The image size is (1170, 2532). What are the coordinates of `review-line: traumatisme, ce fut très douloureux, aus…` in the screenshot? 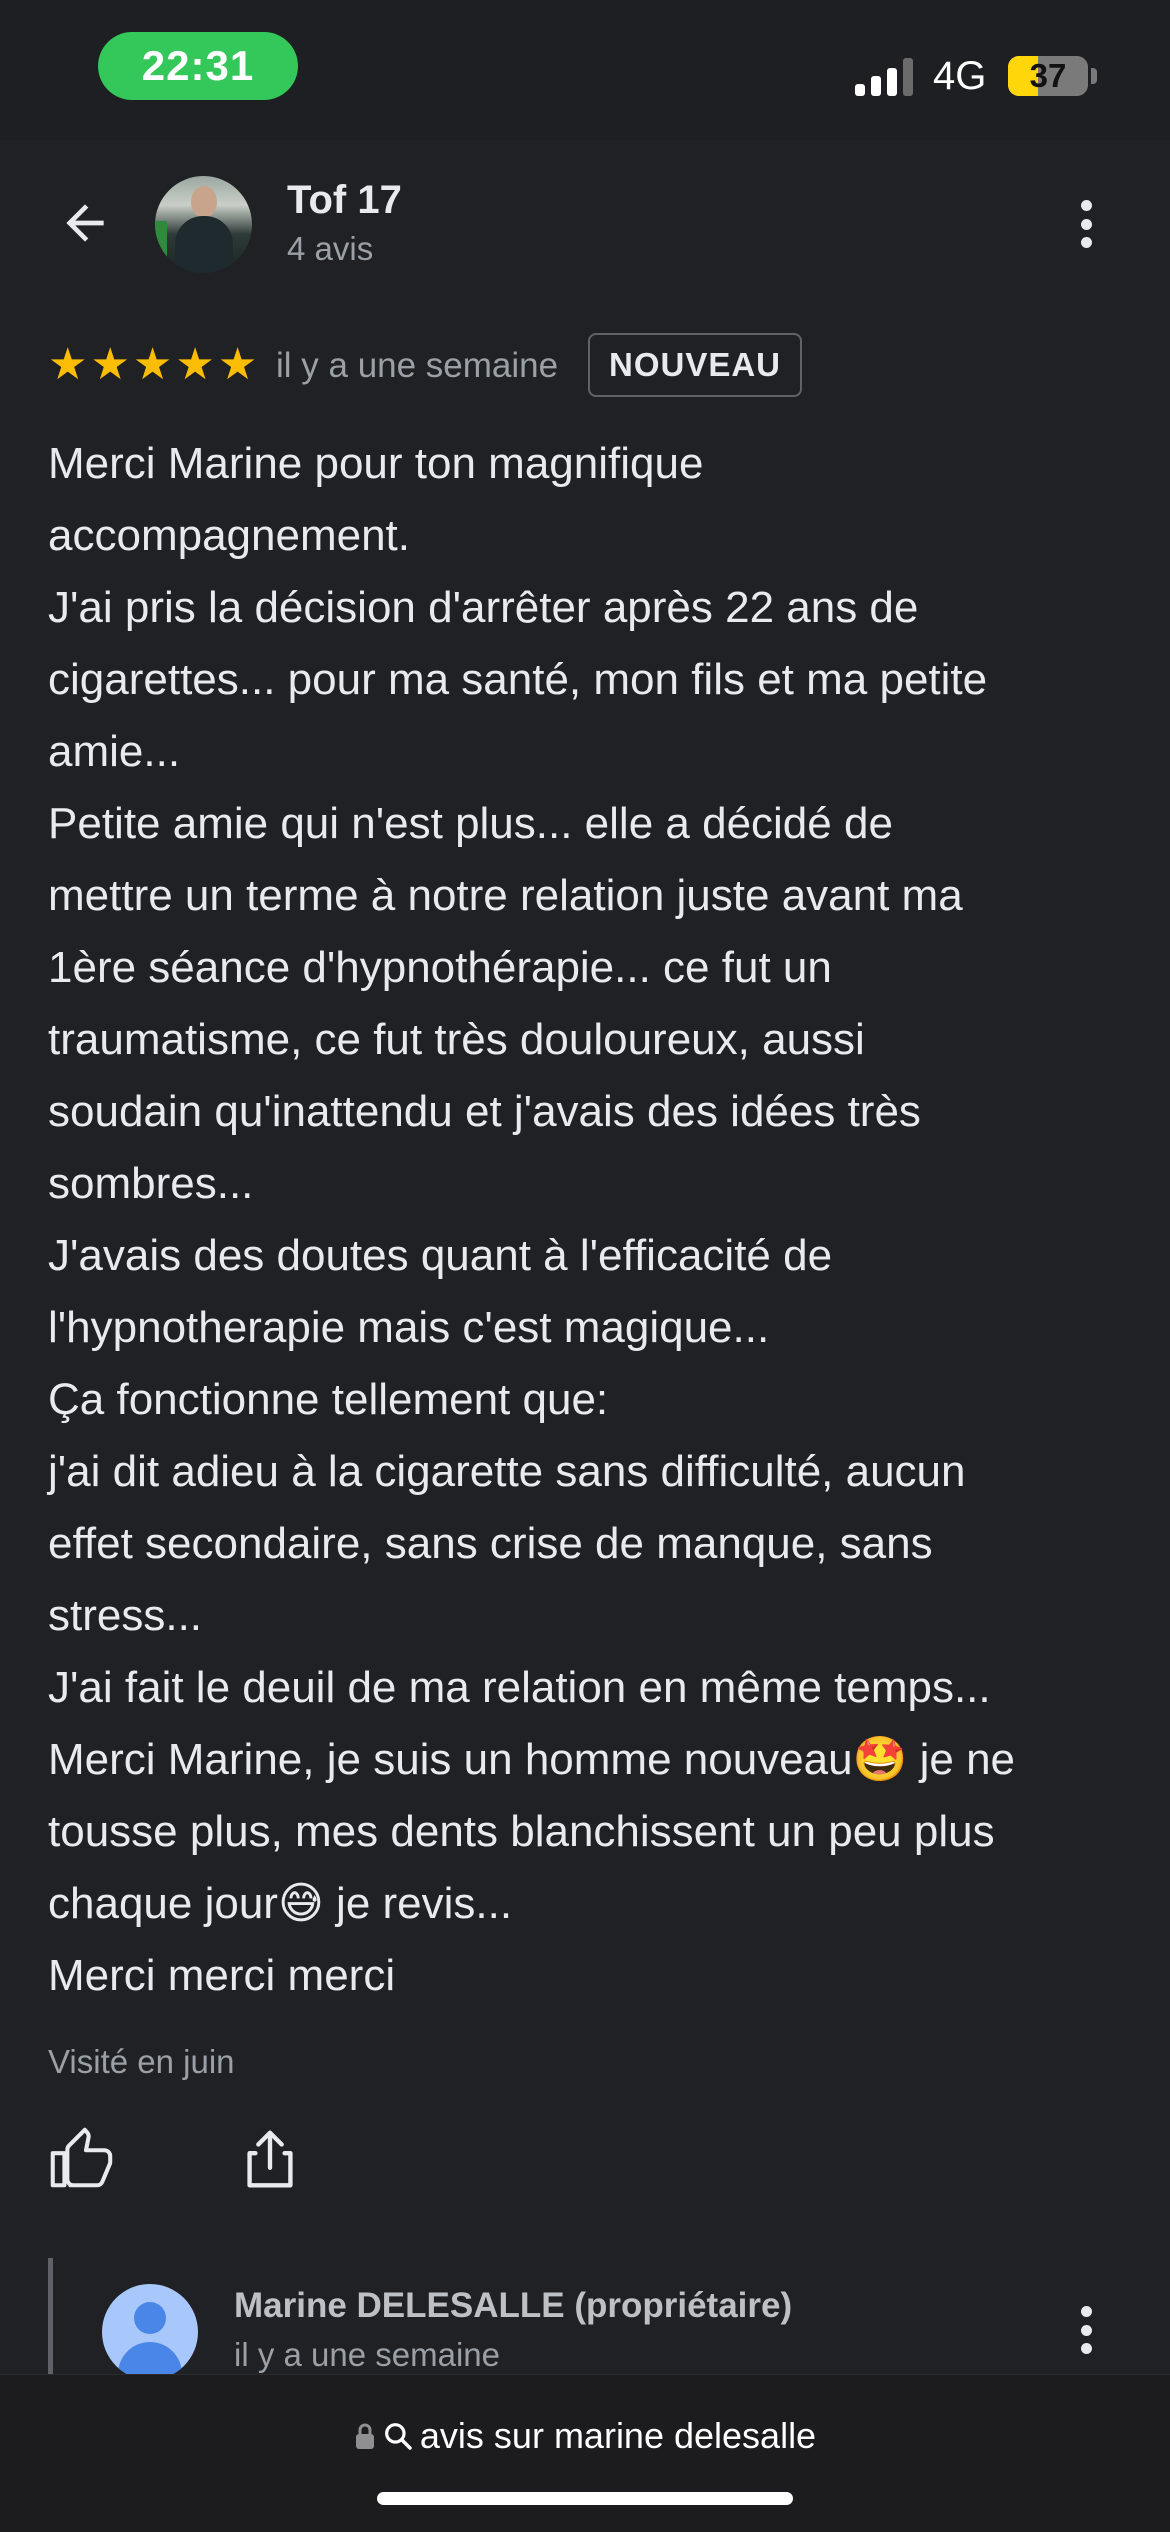 It's located at (456, 1039).